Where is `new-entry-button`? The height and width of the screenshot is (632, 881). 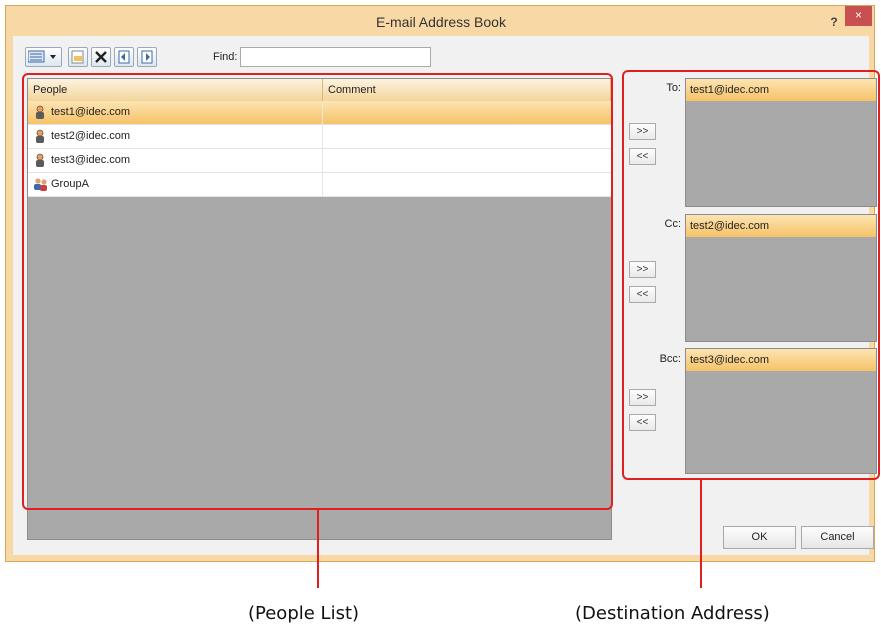
new-entry-button is located at coordinates (78, 57).